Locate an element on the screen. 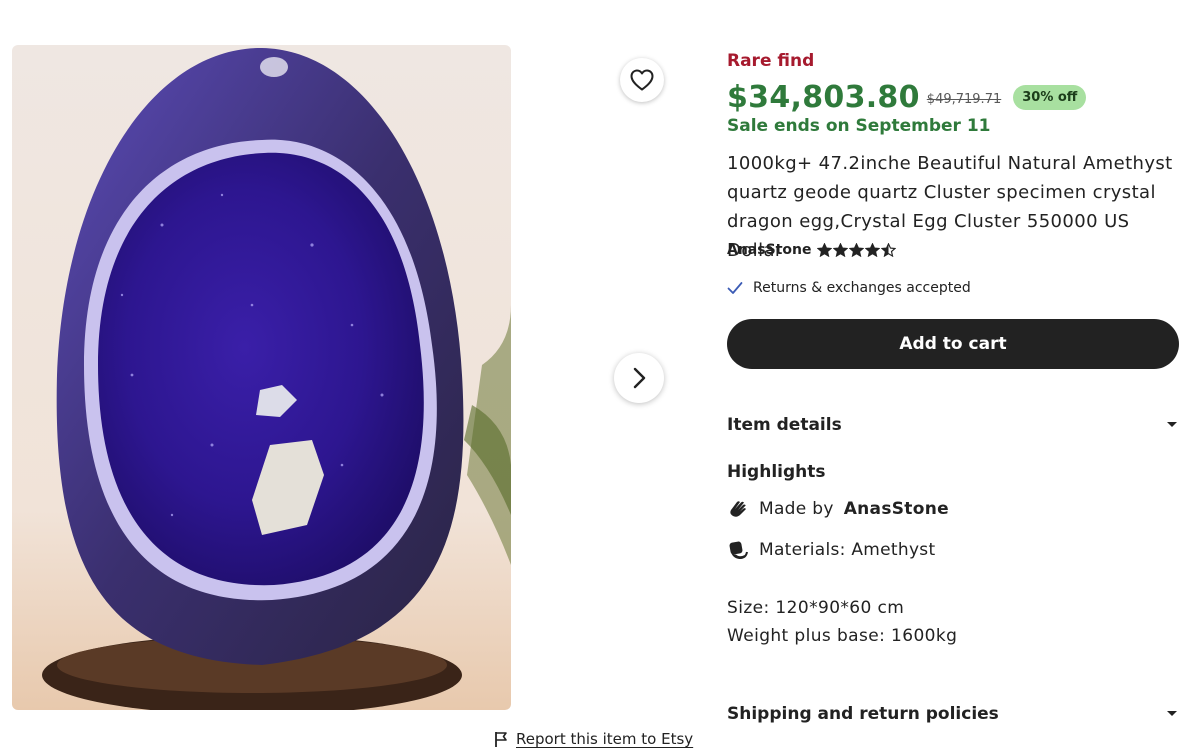 This screenshot has height=756, width=1200. made-by-shop: AnasStone is located at coordinates (896, 509).